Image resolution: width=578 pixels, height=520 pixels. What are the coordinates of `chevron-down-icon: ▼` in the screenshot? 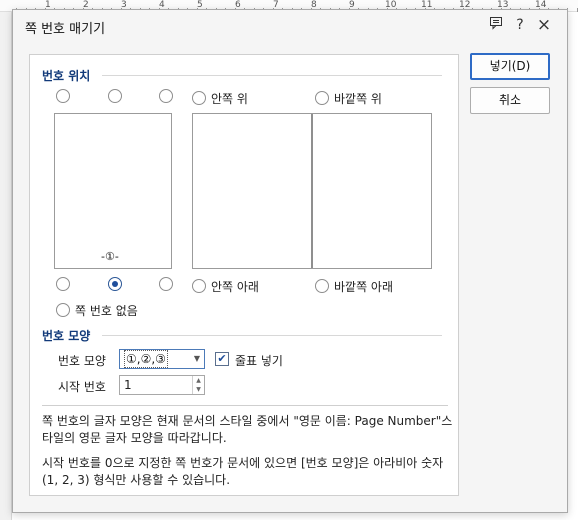 It's located at (197, 358).